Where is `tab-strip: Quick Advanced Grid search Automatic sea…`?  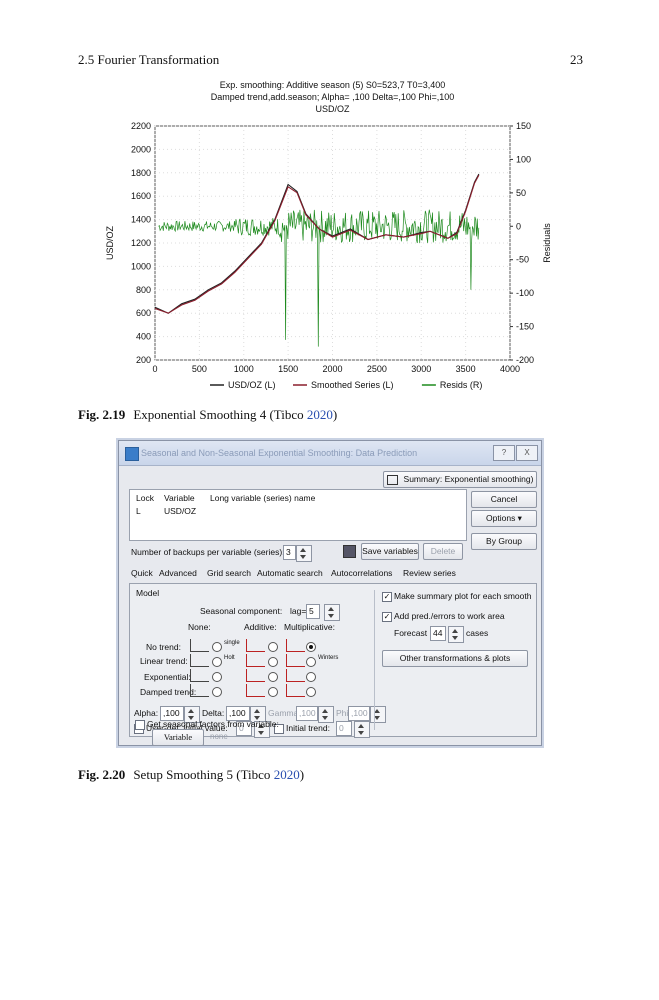 tab-strip: Quick Advanced Grid search Automatic sea… is located at coordinates (331, 574).